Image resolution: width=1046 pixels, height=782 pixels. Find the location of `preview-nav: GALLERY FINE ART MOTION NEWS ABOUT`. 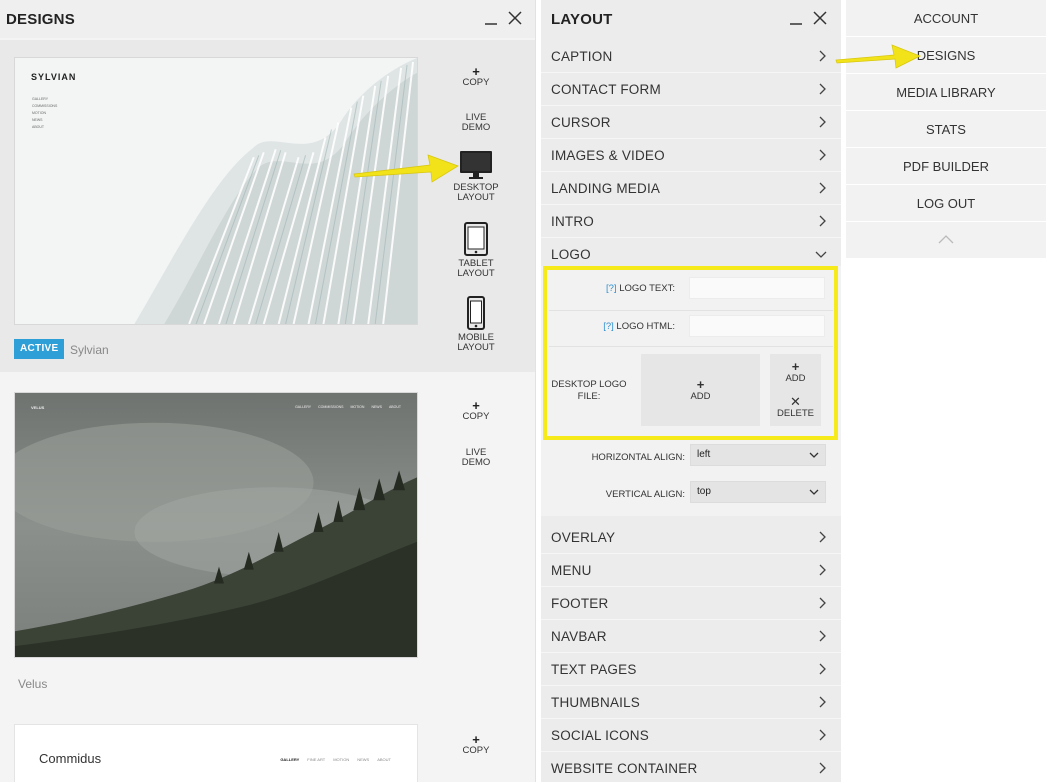

preview-nav: GALLERY FINE ART MOTION NEWS ABOUT is located at coordinates (335, 759).